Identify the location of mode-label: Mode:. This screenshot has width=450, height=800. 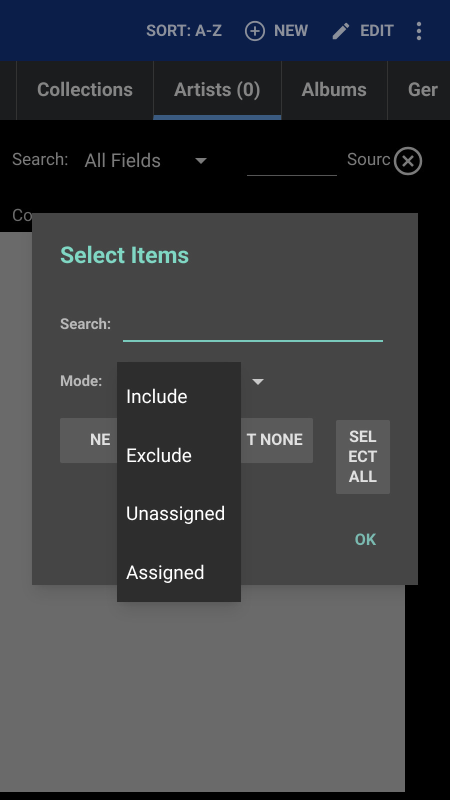
(81, 381).